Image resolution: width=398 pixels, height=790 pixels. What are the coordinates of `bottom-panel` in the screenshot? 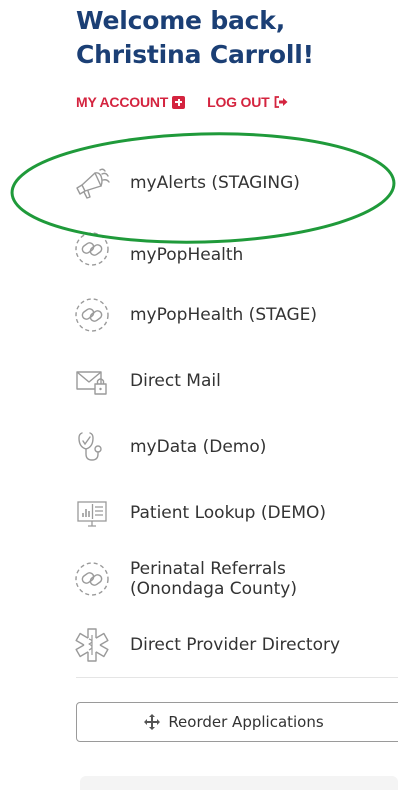 It's located at (239, 783).